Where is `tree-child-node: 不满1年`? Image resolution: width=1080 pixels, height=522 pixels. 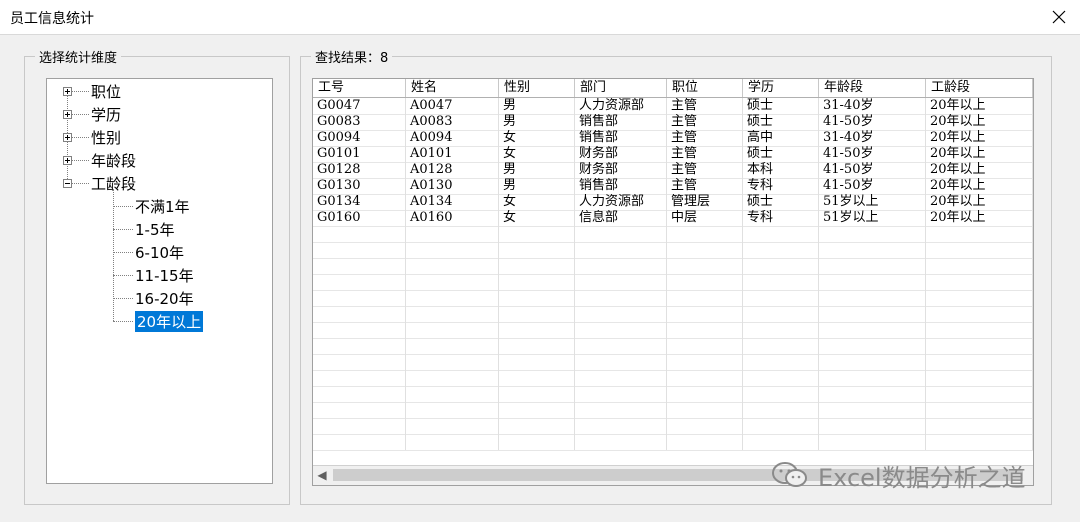 tree-child-node: 不满1年 is located at coordinates (162, 206).